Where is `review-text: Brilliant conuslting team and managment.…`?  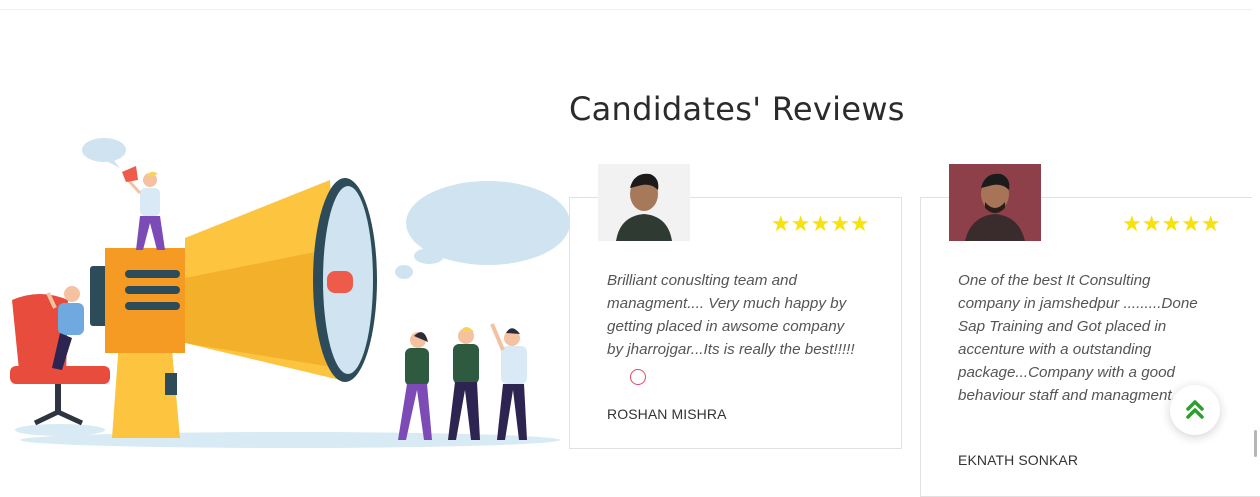
review-text: Brilliant conuslting team and managment.… is located at coordinates (731, 315).